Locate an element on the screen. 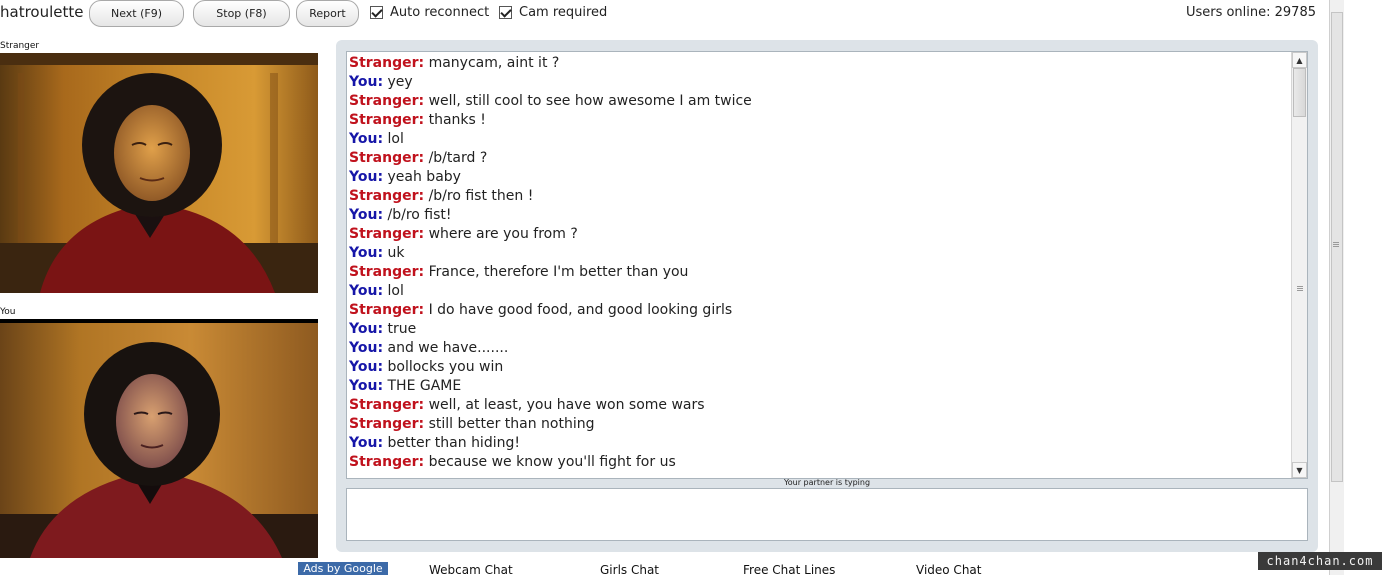 This screenshot has height=575, width=1382. message-text: lol is located at coordinates (395, 139).